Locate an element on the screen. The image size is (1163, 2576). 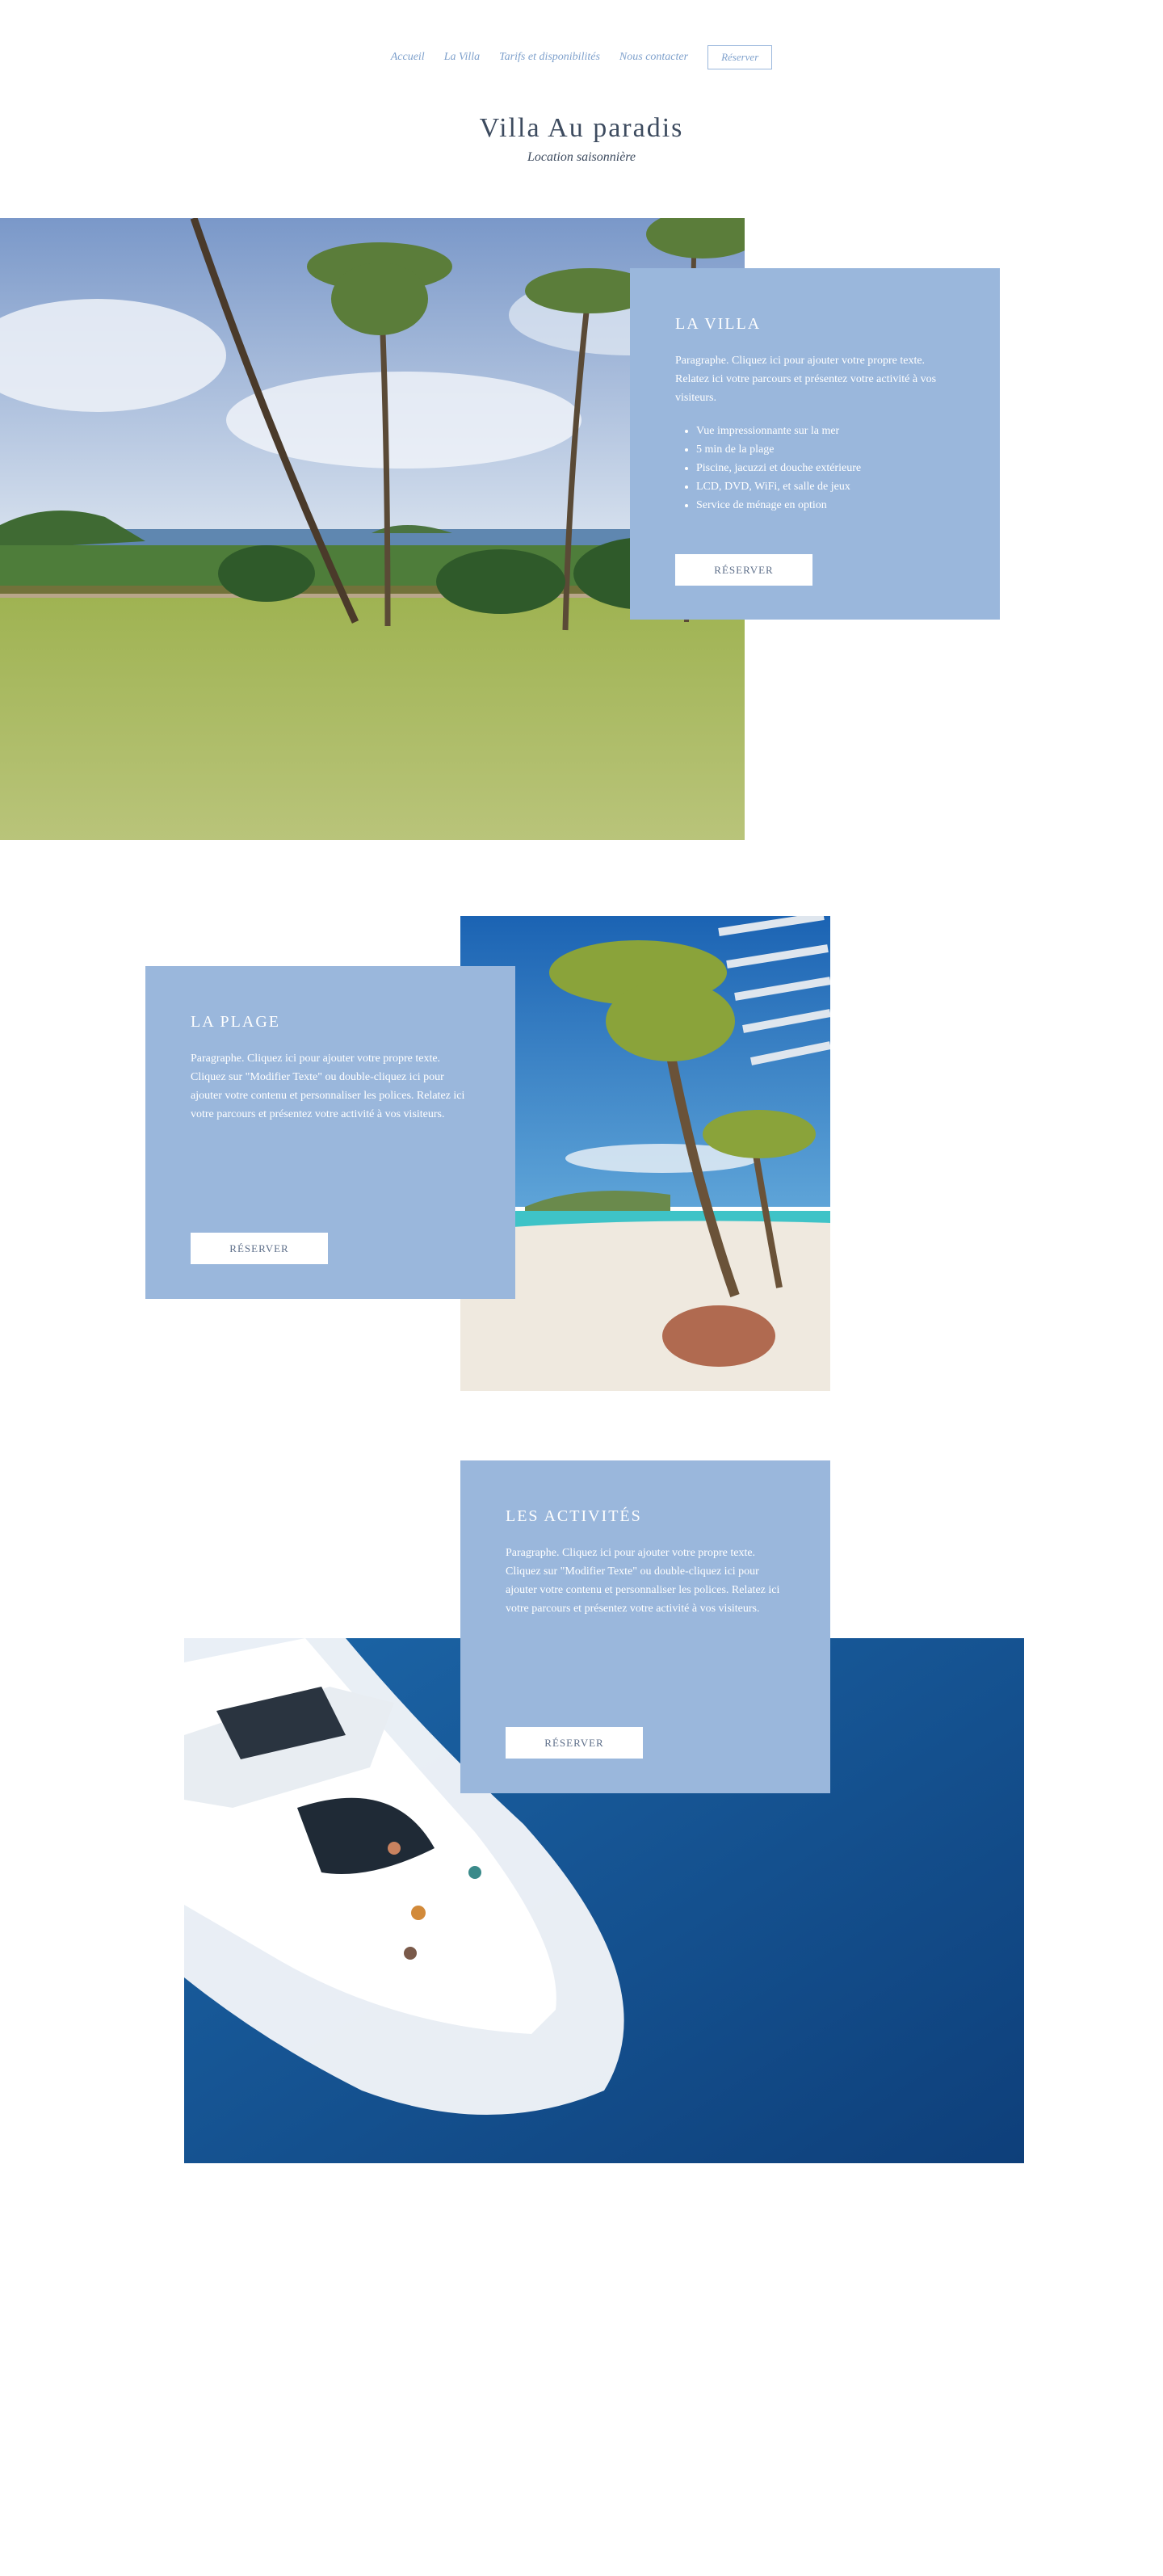
list-item: LCD, DVD, WiFi, et salle de jeux is located at coordinates (825, 486).